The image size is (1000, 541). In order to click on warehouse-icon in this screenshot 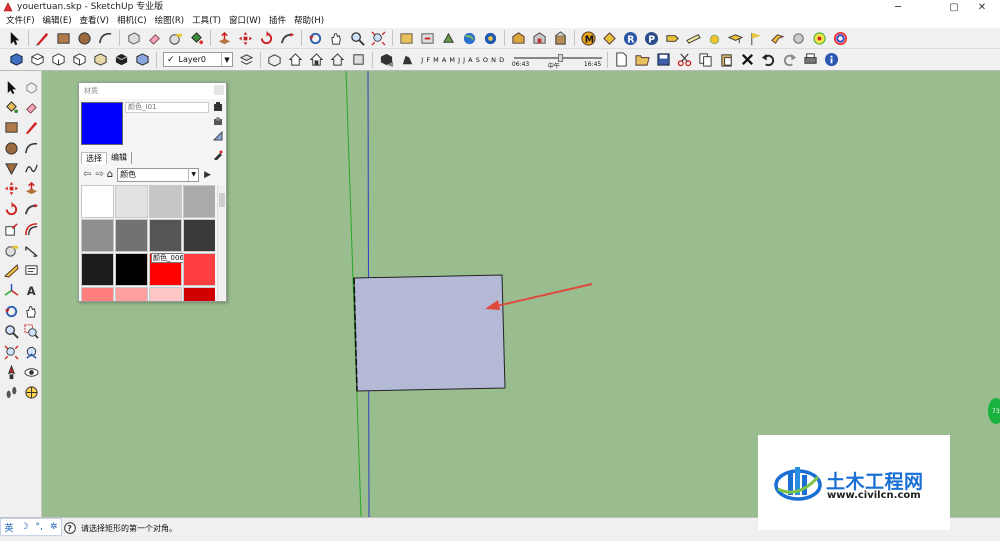, I will do `click(519, 38)`.